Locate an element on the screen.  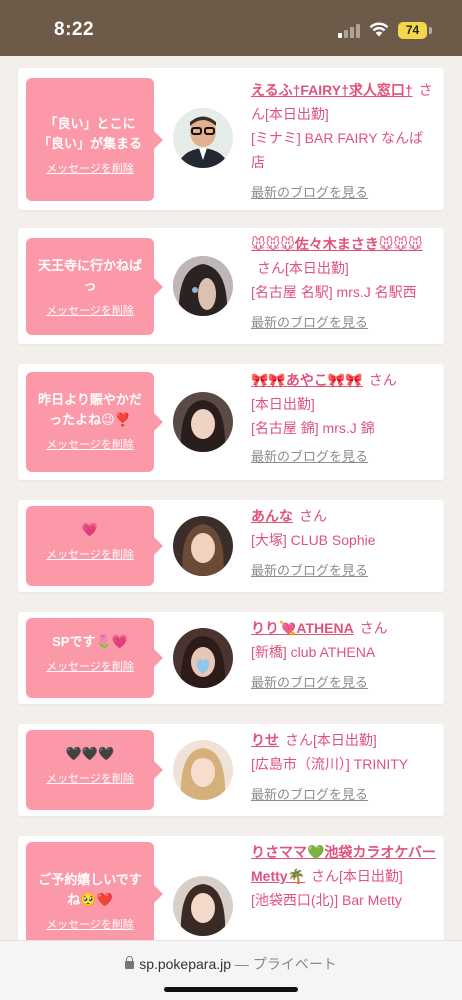
card-info: りせ さん[本日出勤] [広島市（流川）] TRINITY 最新のブログを見る is located at coordinates (344, 767).